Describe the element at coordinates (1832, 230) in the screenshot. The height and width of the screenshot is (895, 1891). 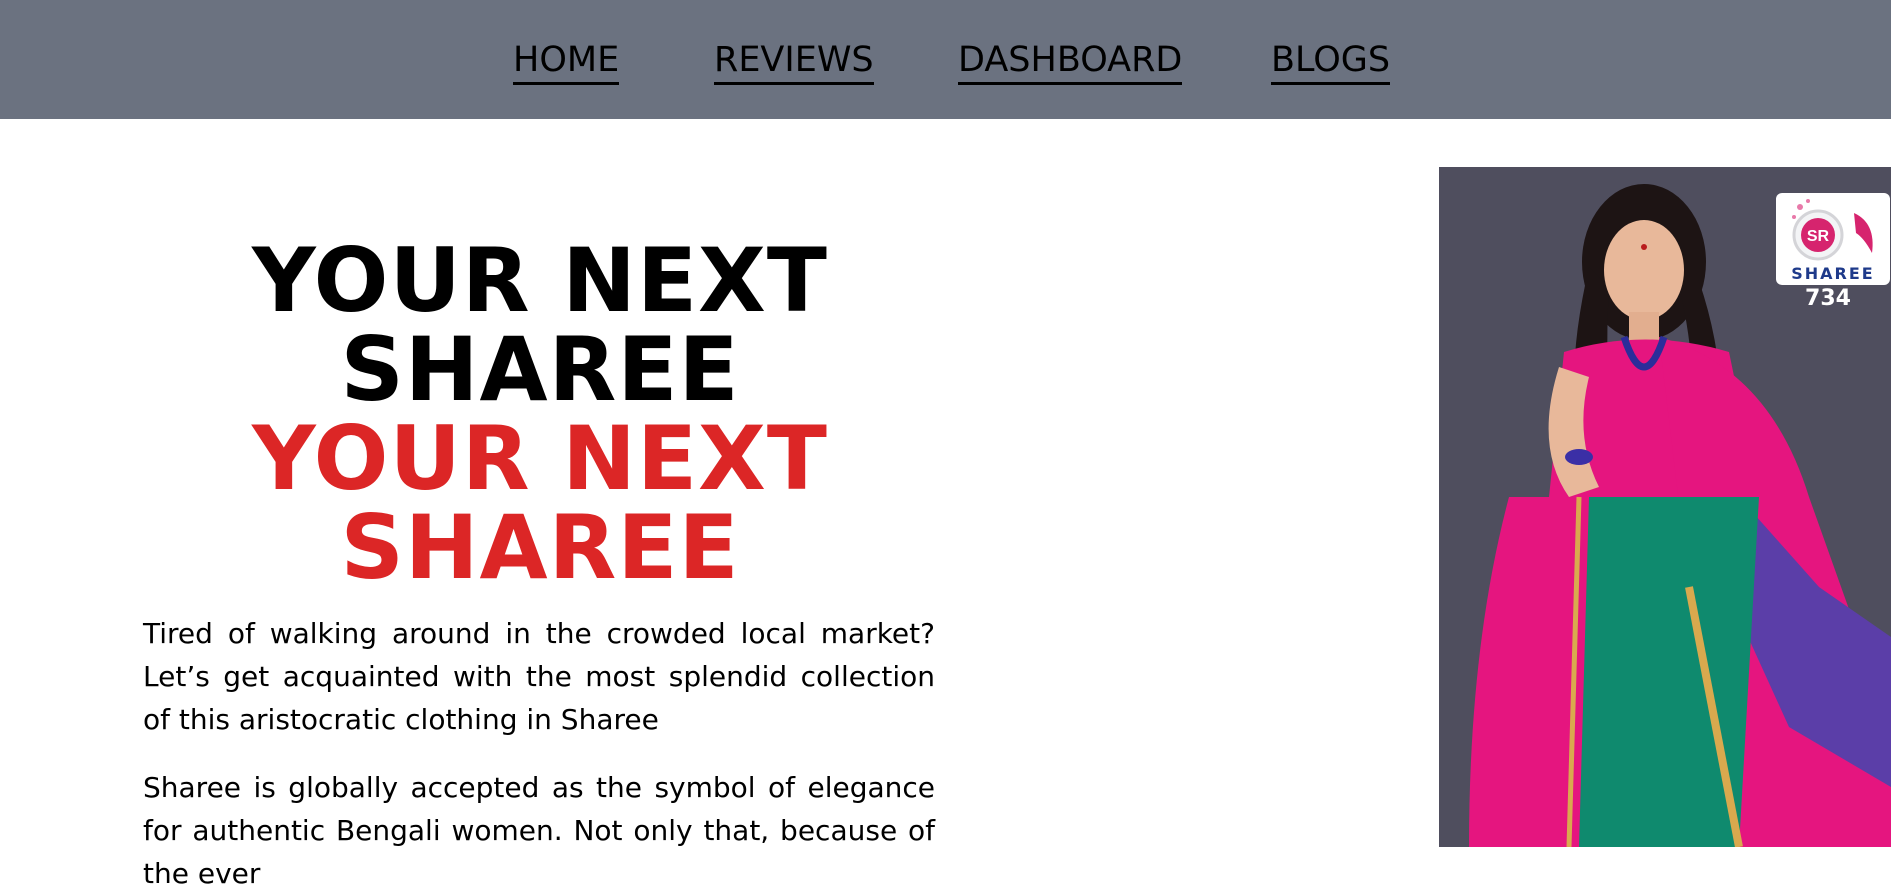
I see `brand-logo-icon: SR` at that location.